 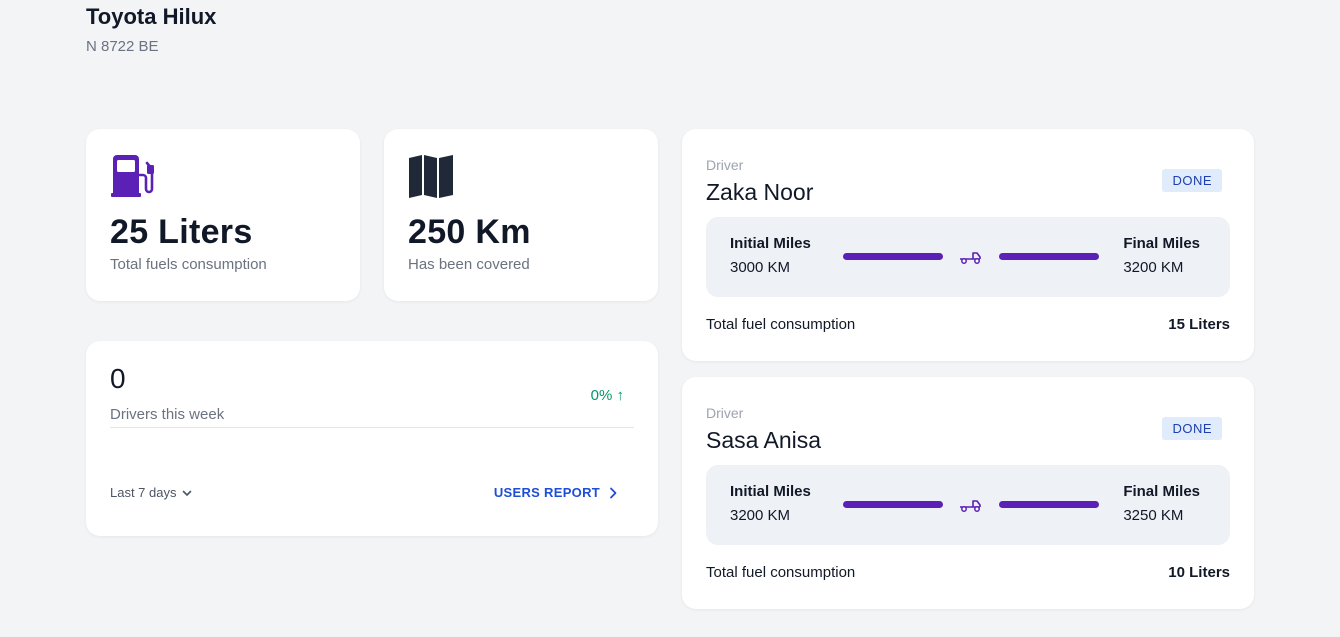 What do you see at coordinates (760, 192) in the screenshot?
I see `driver-name: Zaka Noor` at bounding box center [760, 192].